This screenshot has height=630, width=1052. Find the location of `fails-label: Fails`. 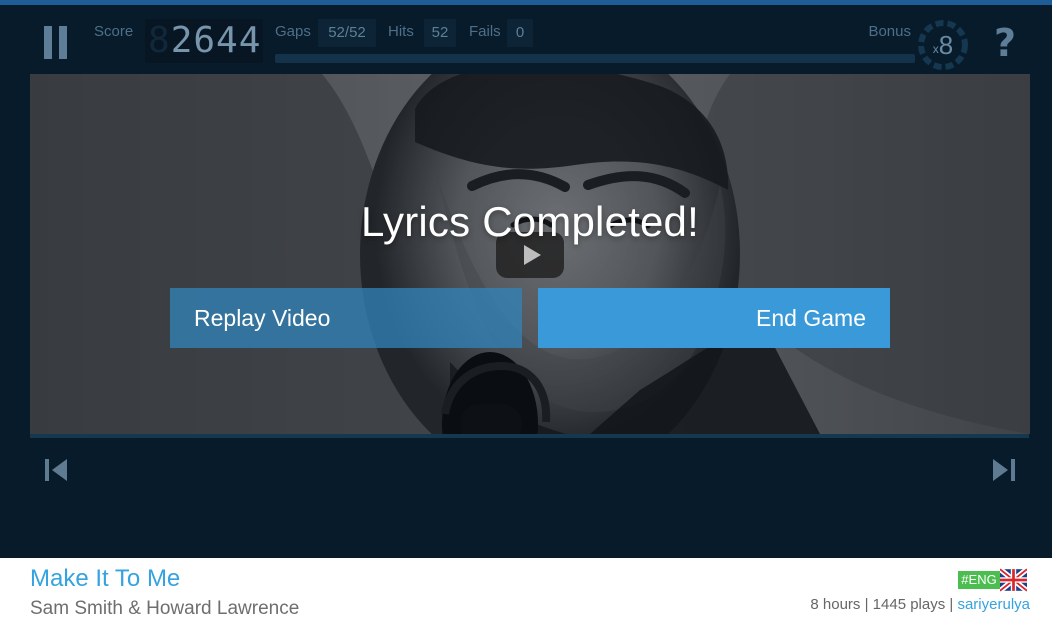

fails-label: Fails is located at coordinates (485, 31).